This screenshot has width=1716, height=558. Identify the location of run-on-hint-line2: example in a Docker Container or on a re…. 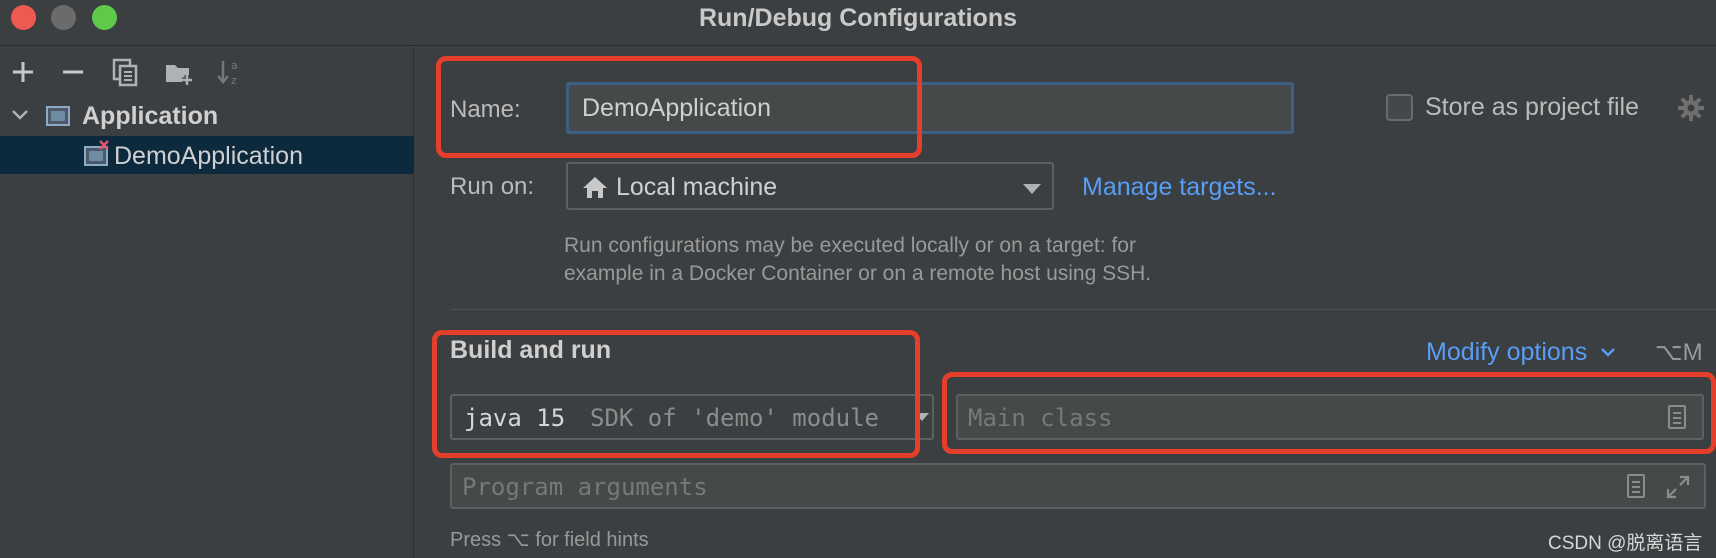
(858, 273).